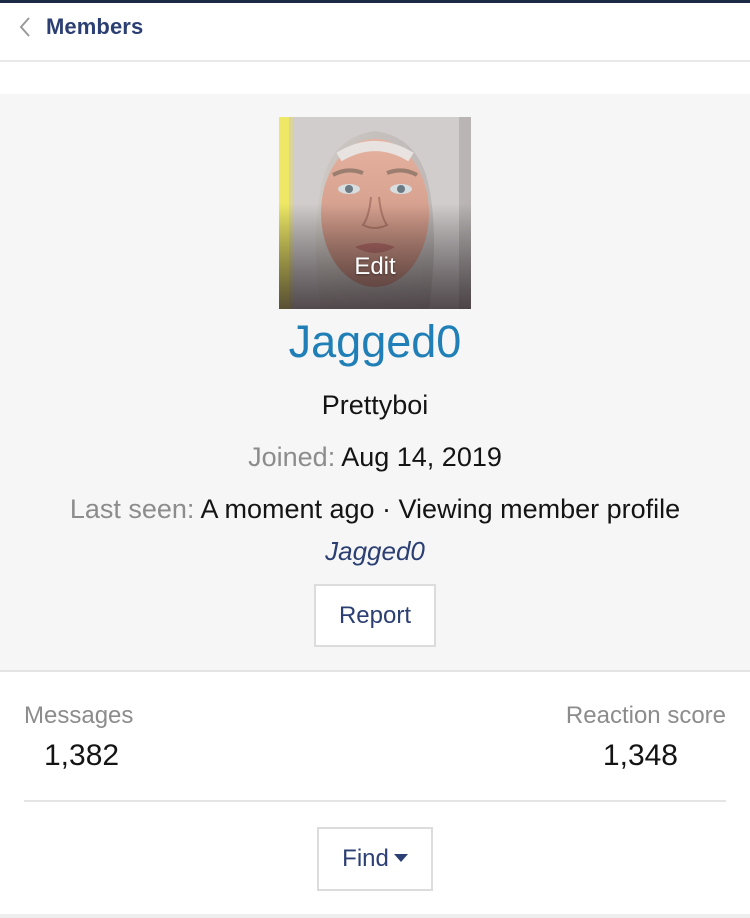  I want to click on joined-row: Joined: Aug 14, 2019, so click(375, 457).